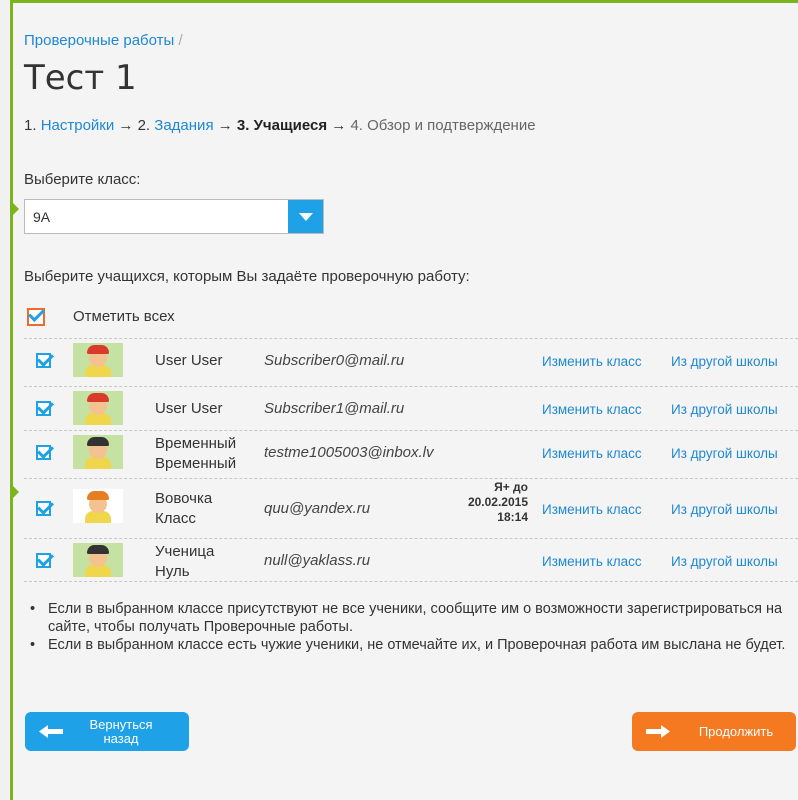 This screenshot has width=798, height=800. Describe the element at coordinates (334, 360) in the screenshot. I see `student-email: Subscriber0@mail.ru` at that location.